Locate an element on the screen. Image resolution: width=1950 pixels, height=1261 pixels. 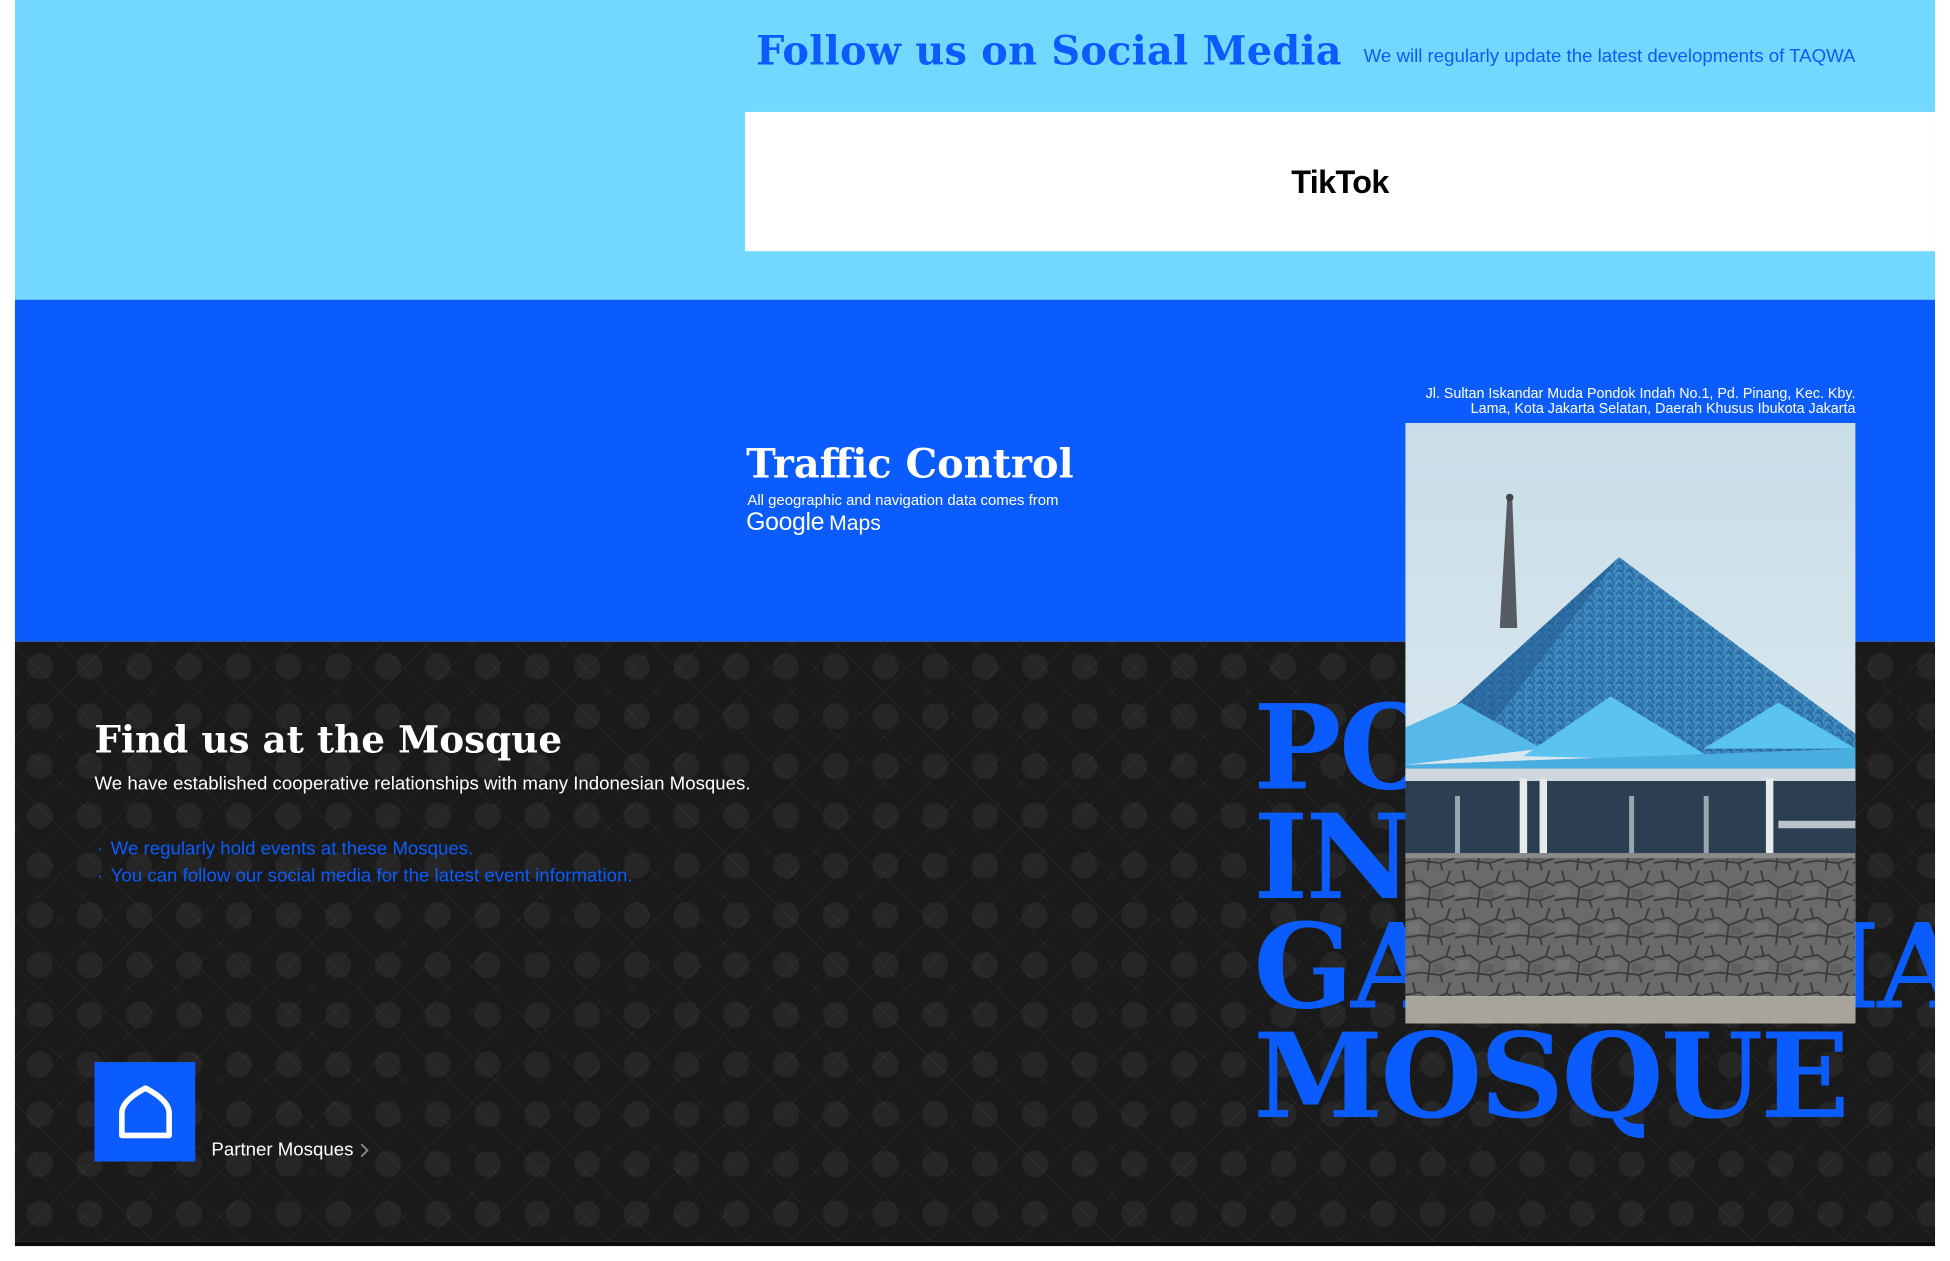
chevron-right-icon is located at coordinates (365, 1149).